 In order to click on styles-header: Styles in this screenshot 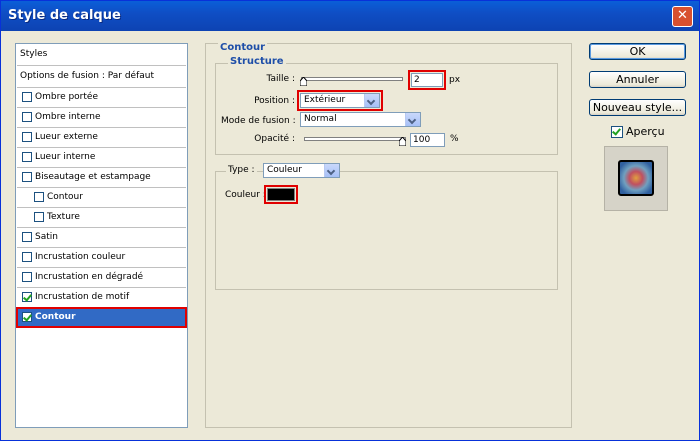, I will do `click(101, 54)`.